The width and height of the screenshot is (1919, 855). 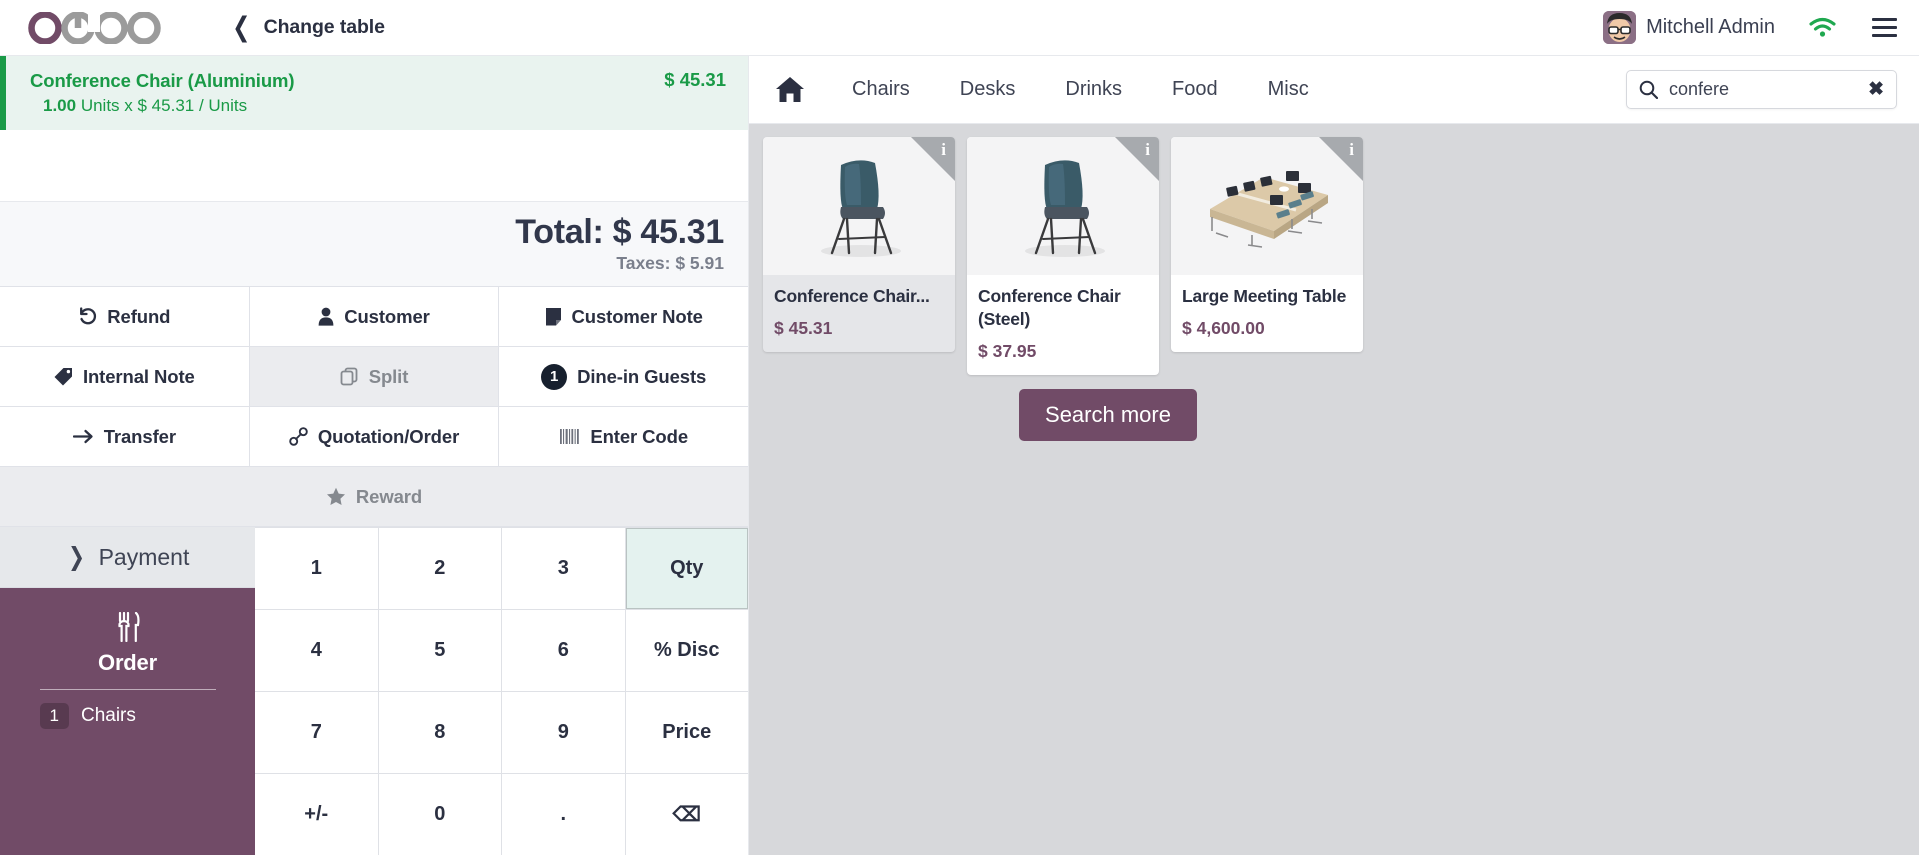 I want to click on search-input: confere, so click(x=1763, y=89).